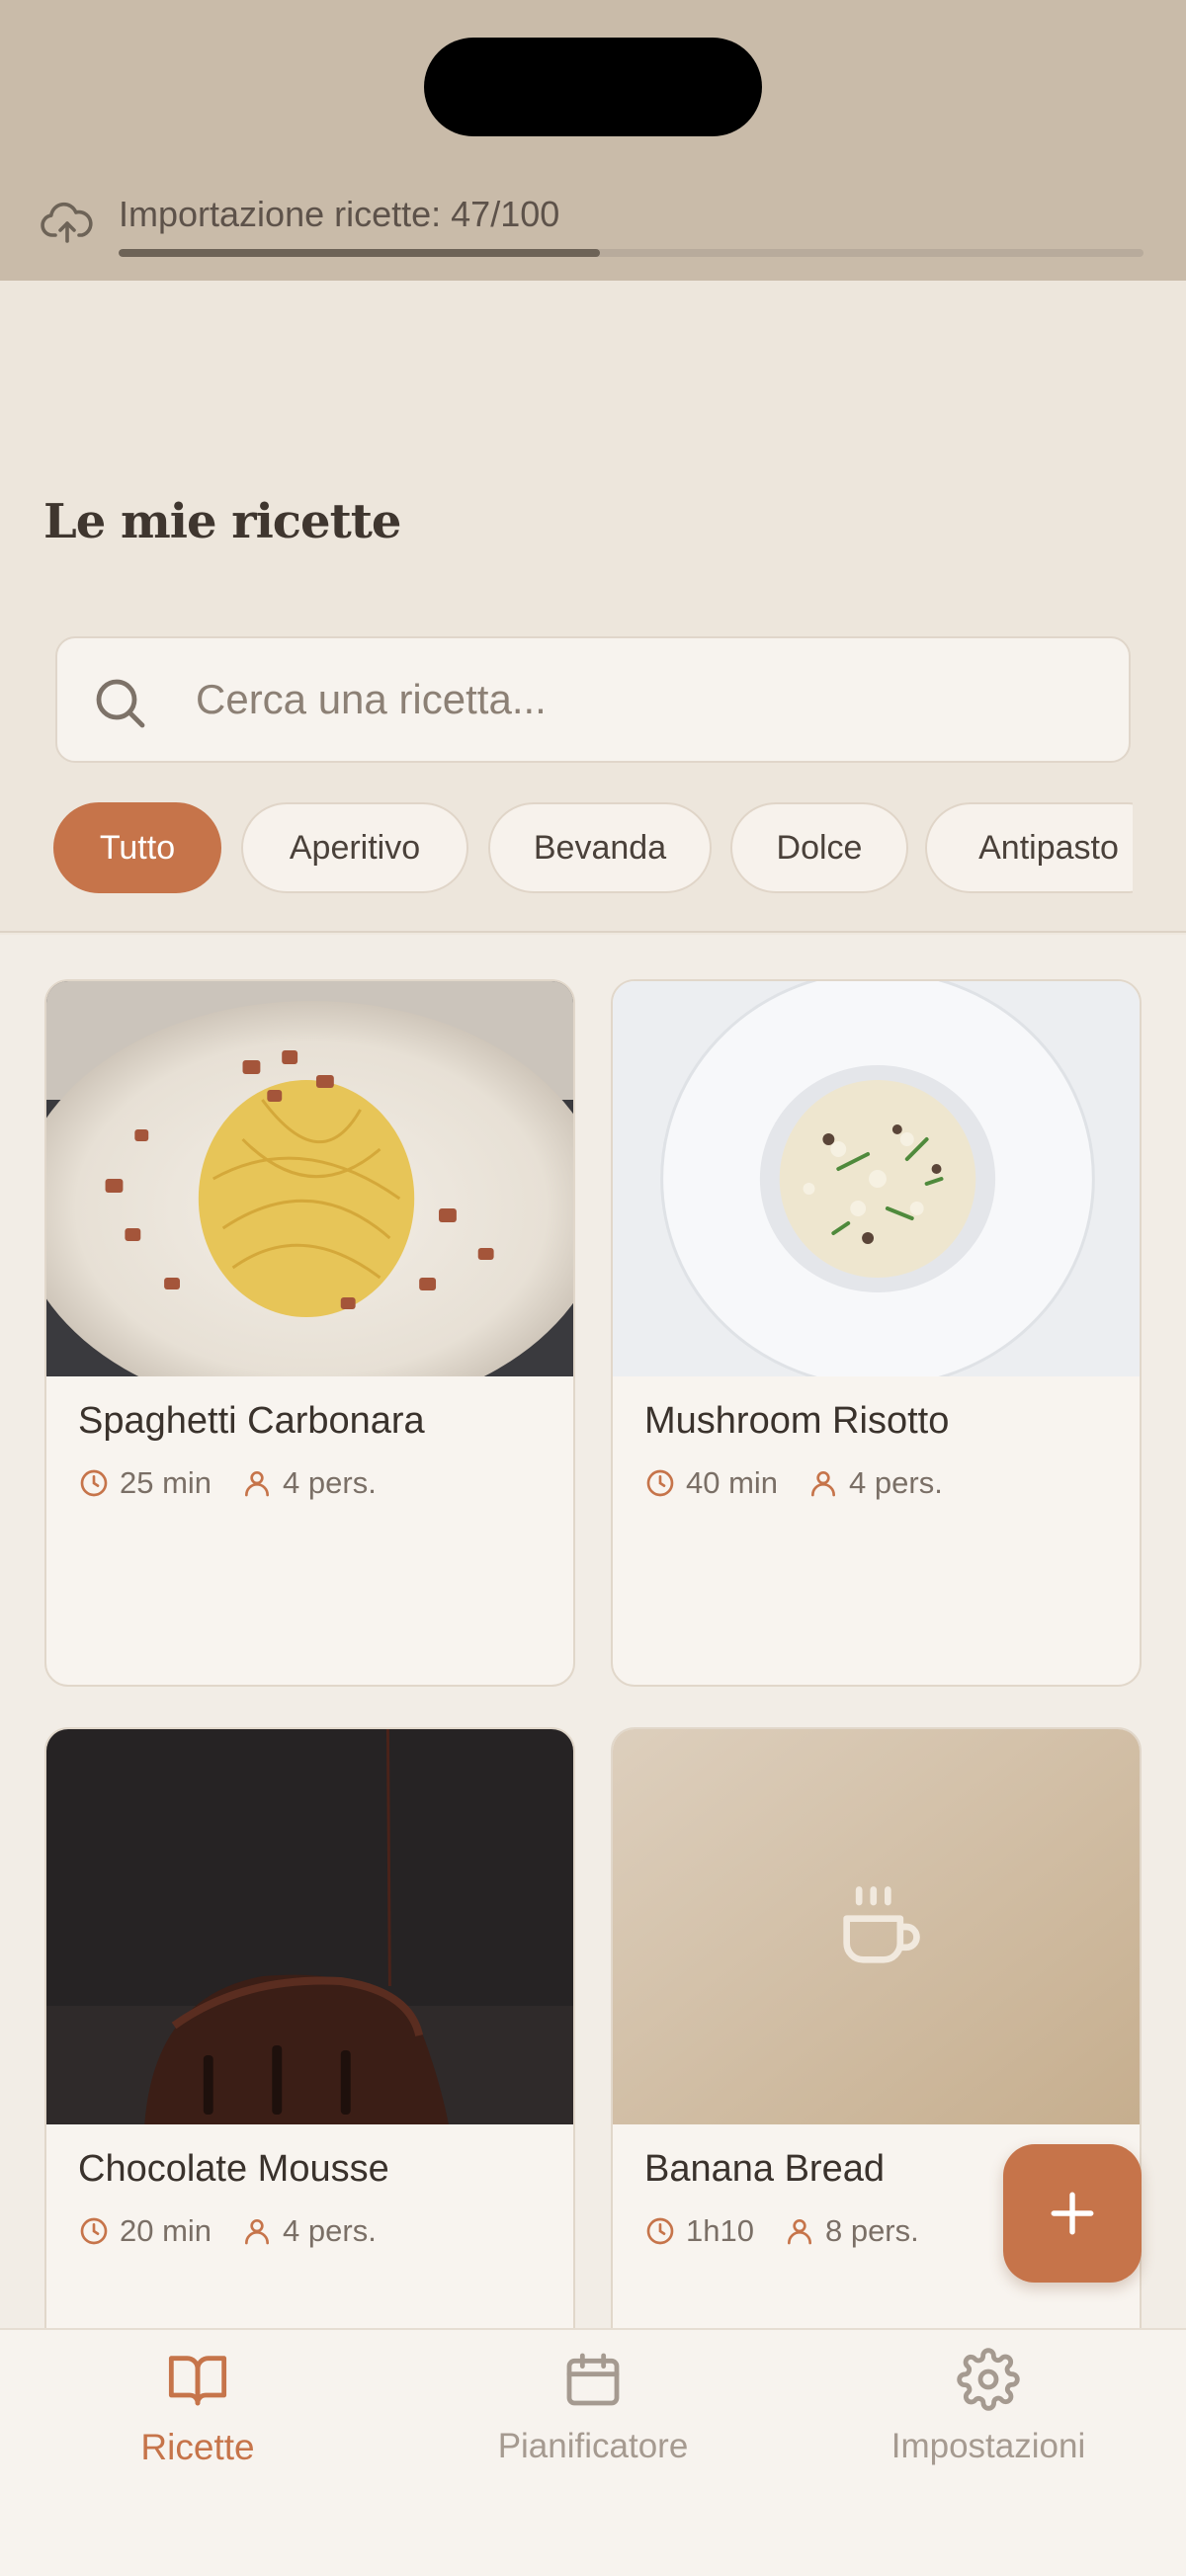 The width and height of the screenshot is (1186, 2576). Describe the element at coordinates (871, 2230) in the screenshot. I see `recipe-servings: 8 pers.` at that location.